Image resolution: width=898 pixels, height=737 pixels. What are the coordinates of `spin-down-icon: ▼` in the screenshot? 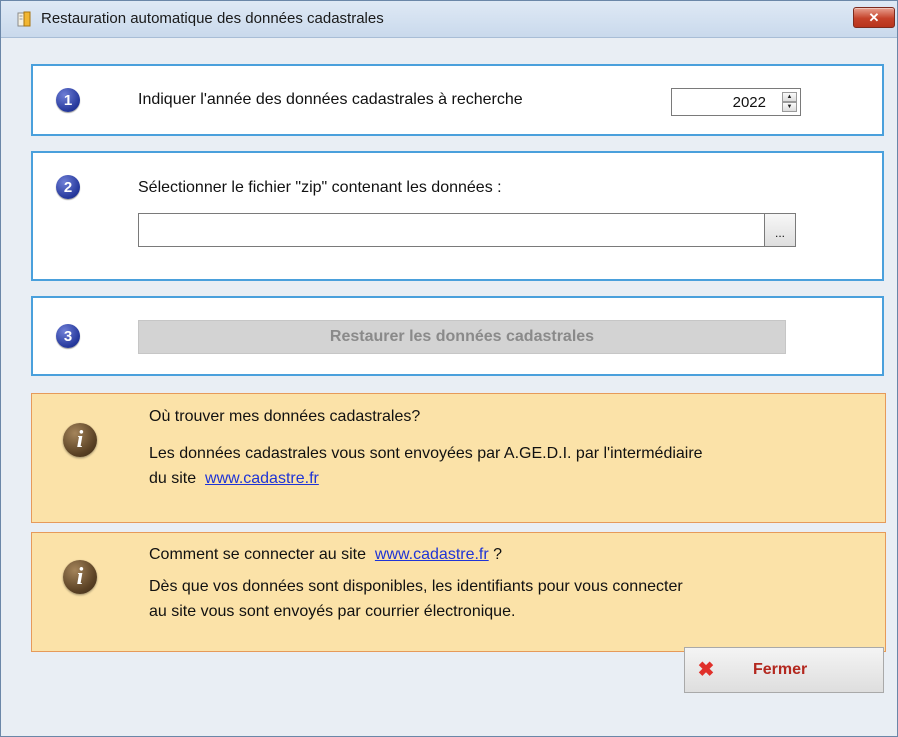 It's located at (789, 107).